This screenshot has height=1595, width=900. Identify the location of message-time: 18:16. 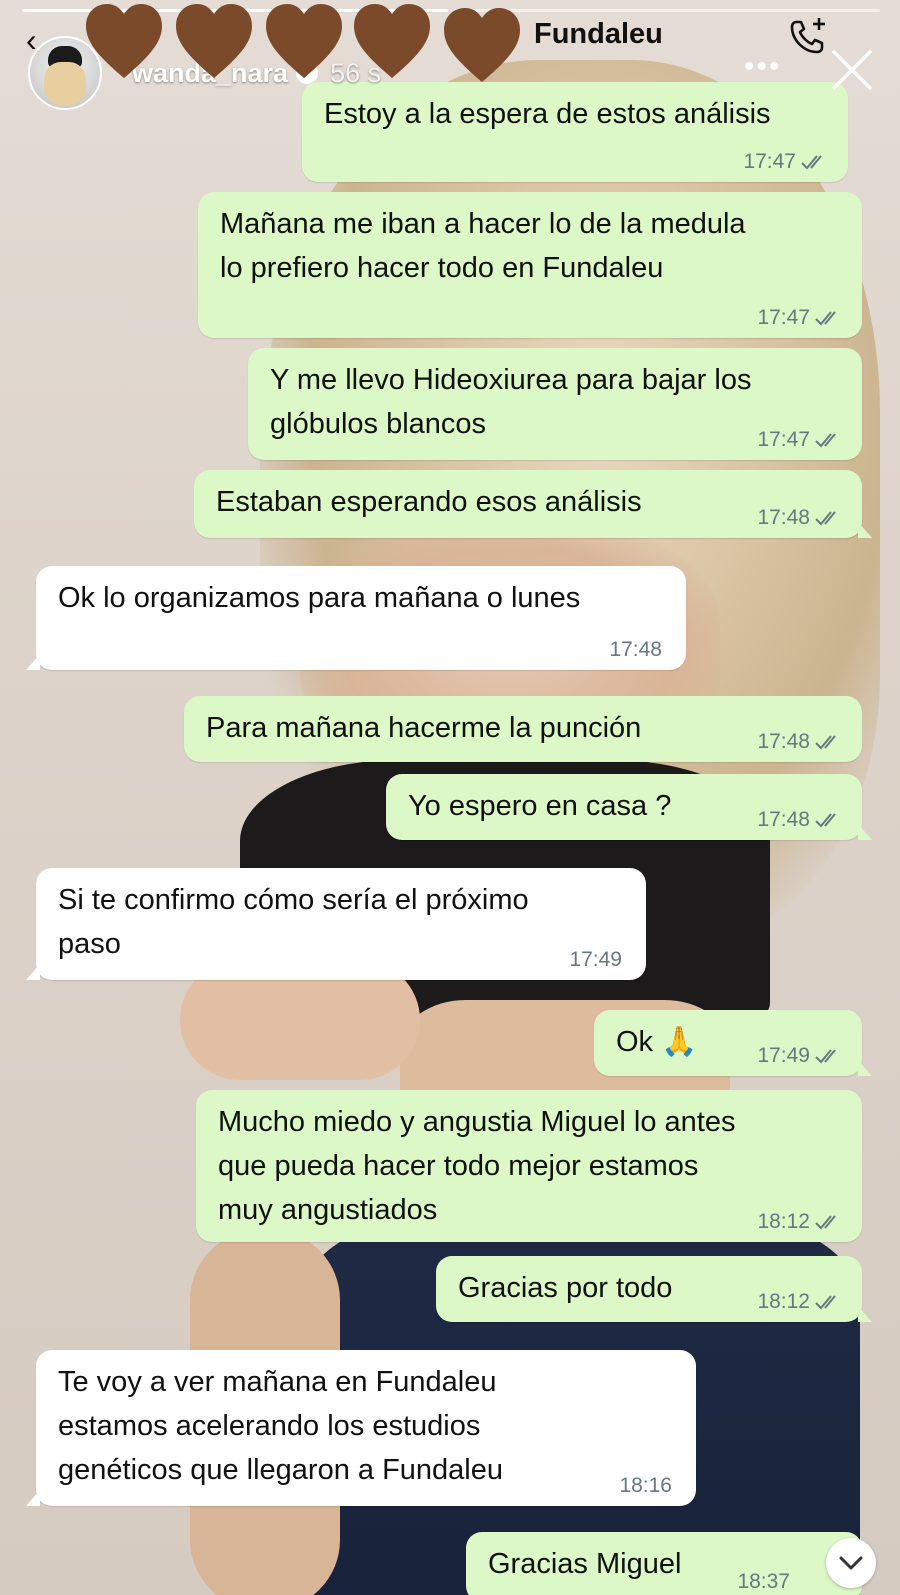
(645, 1485).